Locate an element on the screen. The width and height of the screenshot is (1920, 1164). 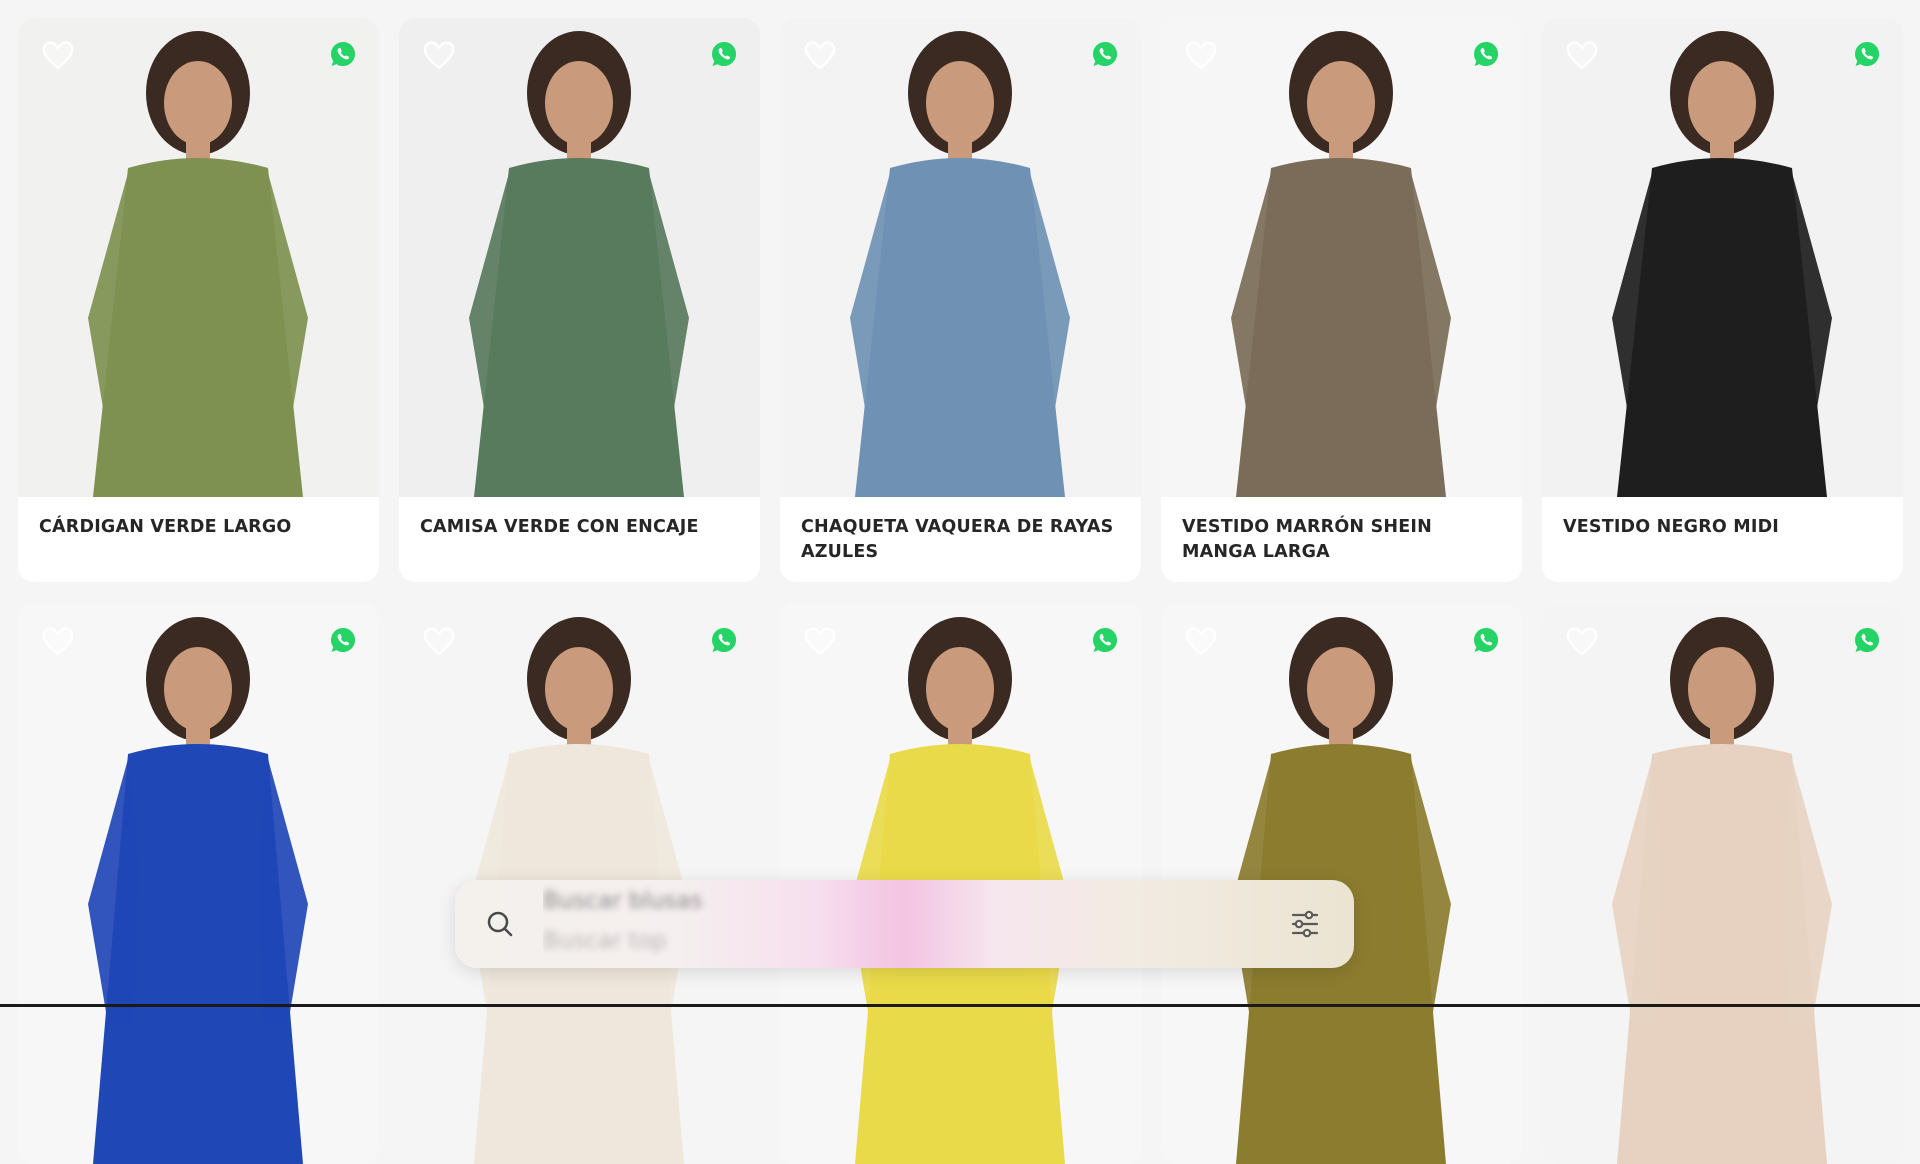
product-card: VESTIDO MARRÓN SHEIN MANGA LARGA is located at coordinates (1341, 300).